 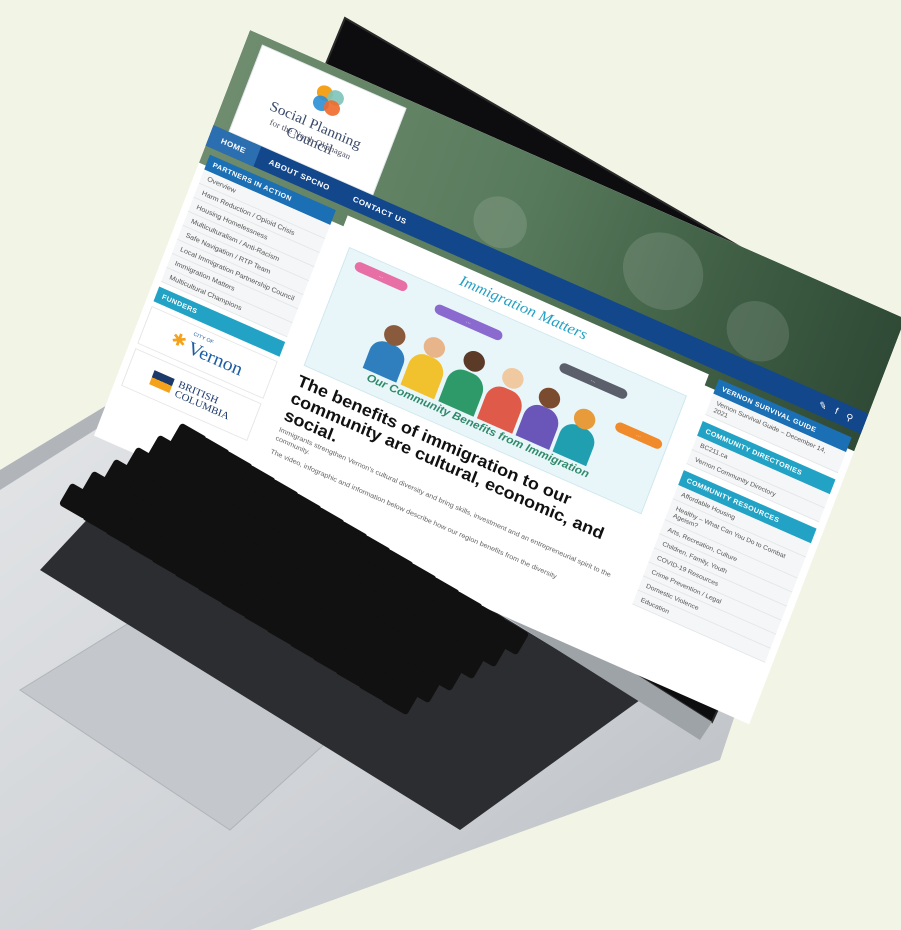 I want to click on facebook-icon: f, so click(x=836, y=411).